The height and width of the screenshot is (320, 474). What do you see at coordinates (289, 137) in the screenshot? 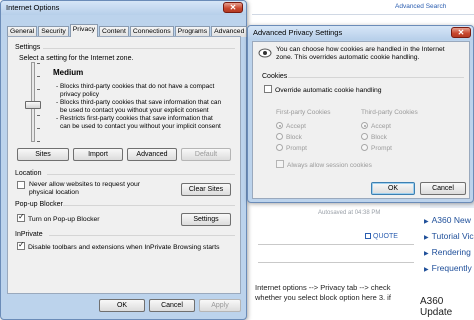
I see `first-party-block-radio: Block` at bounding box center [289, 137].